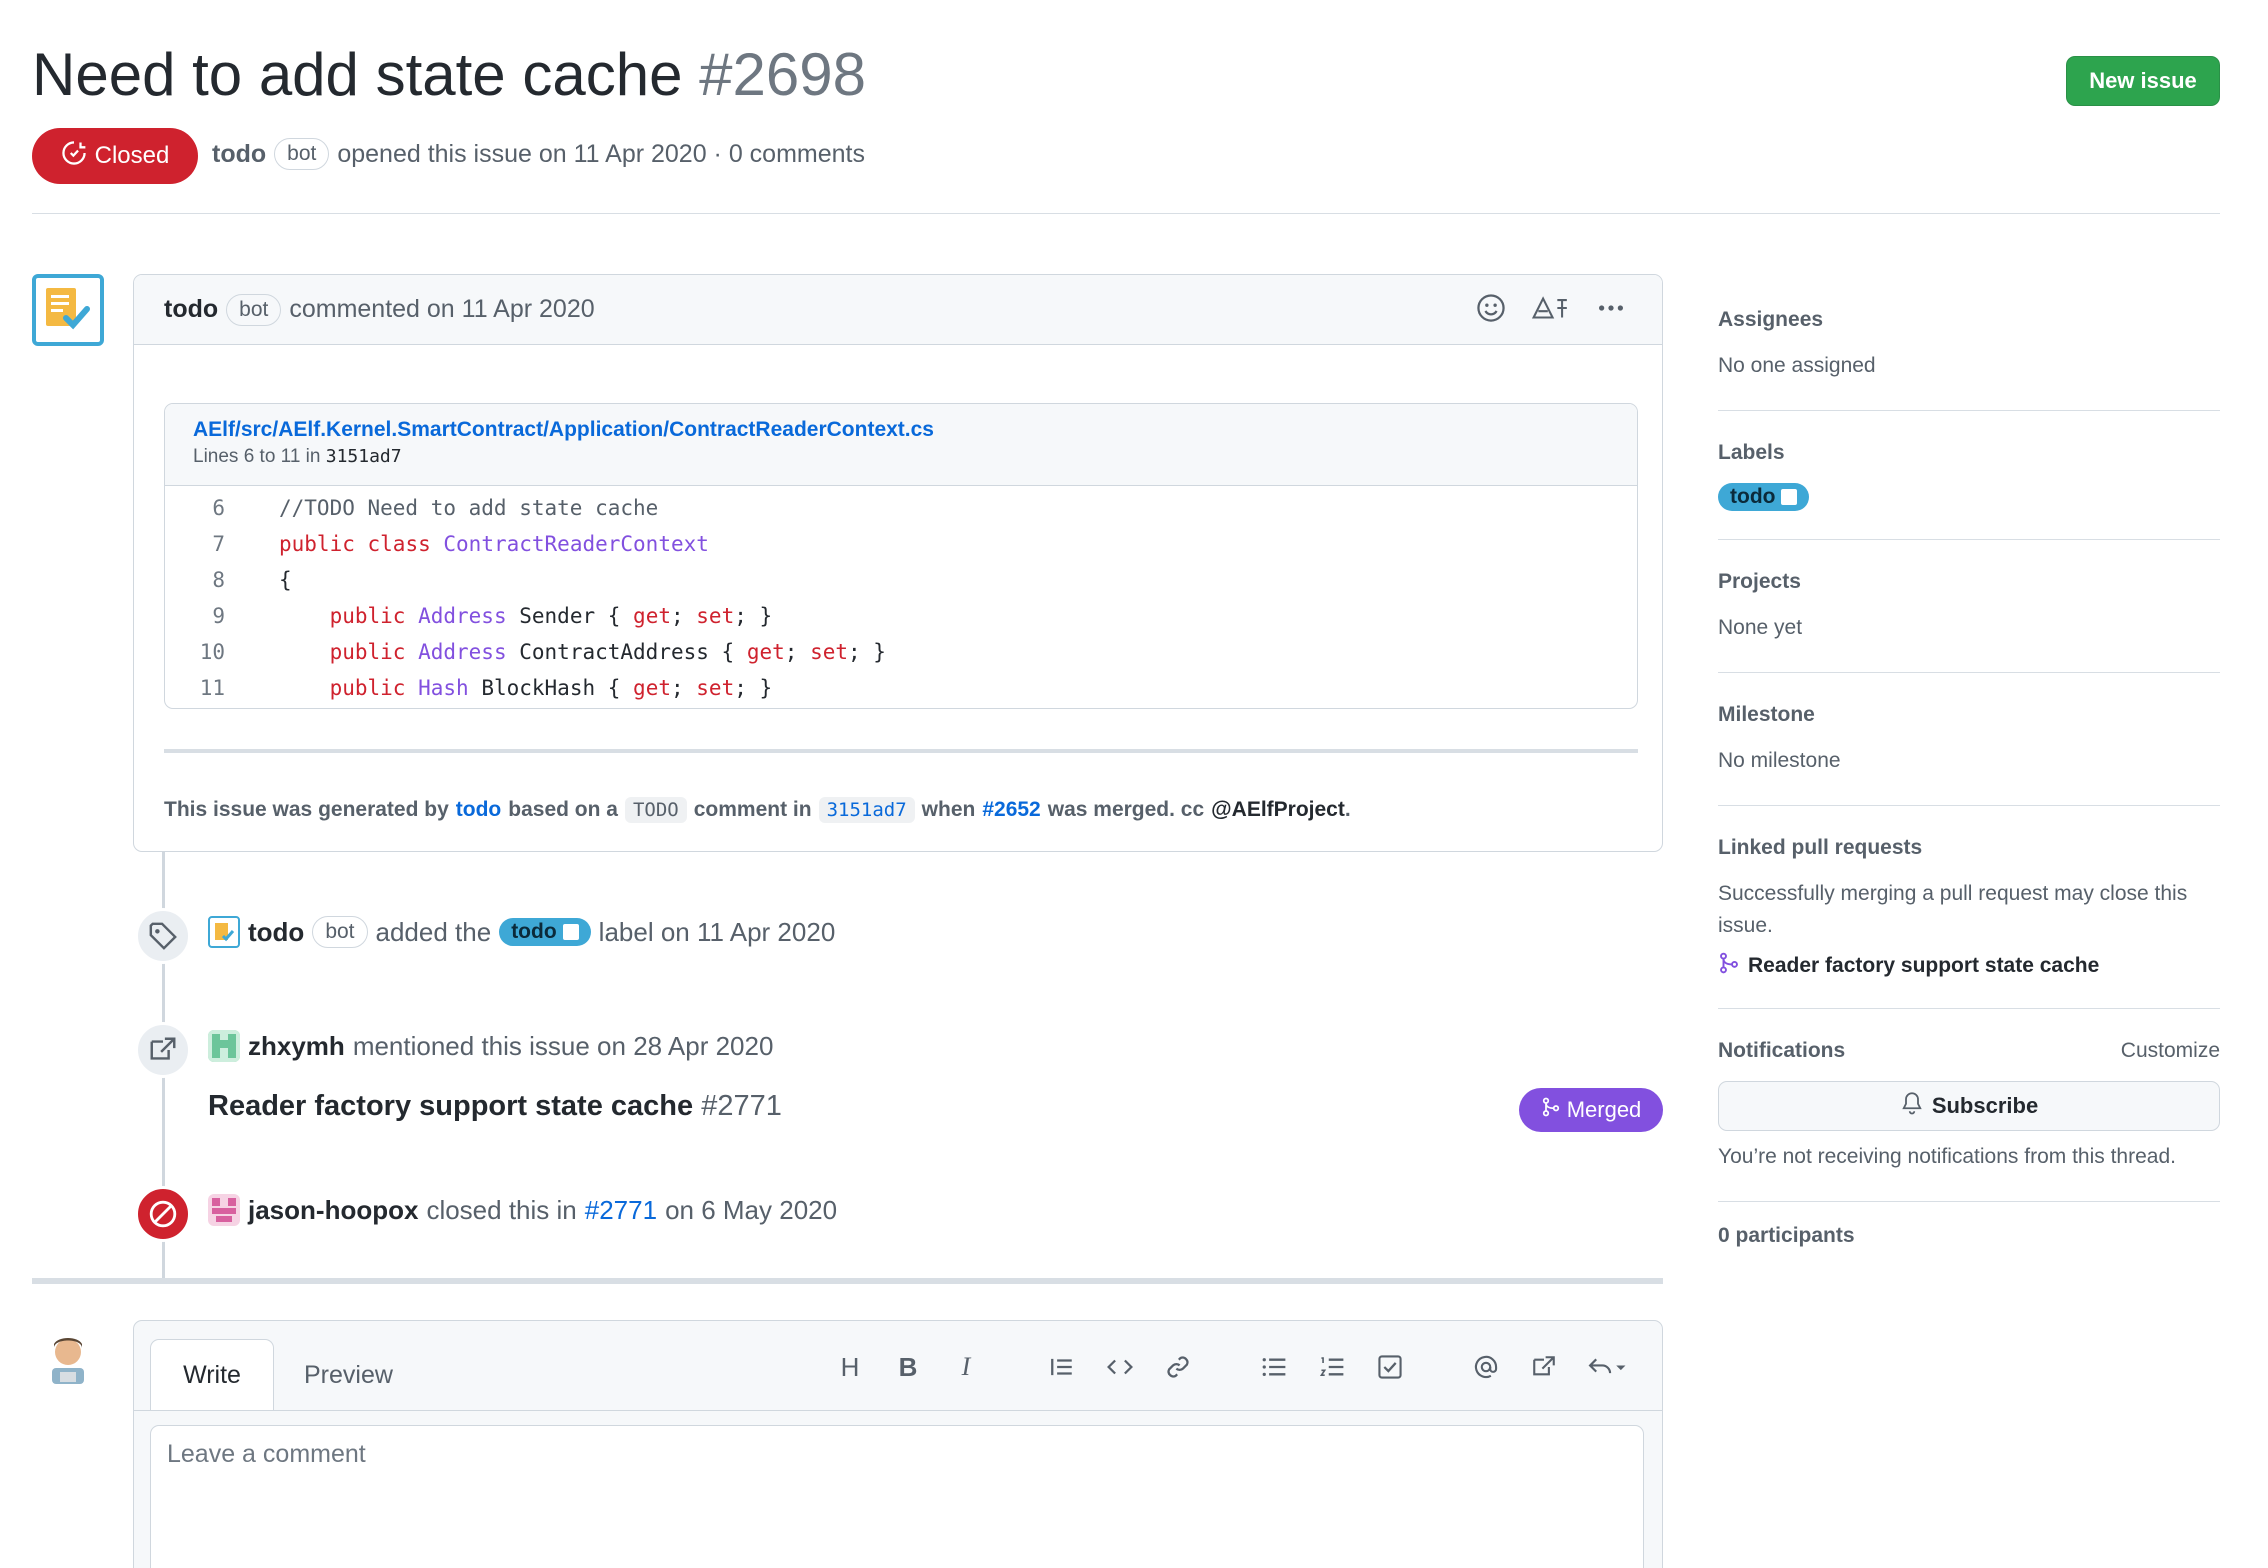  Describe the element at coordinates (1178, 1367) in the screenshot. I see `link-icon` at that location.